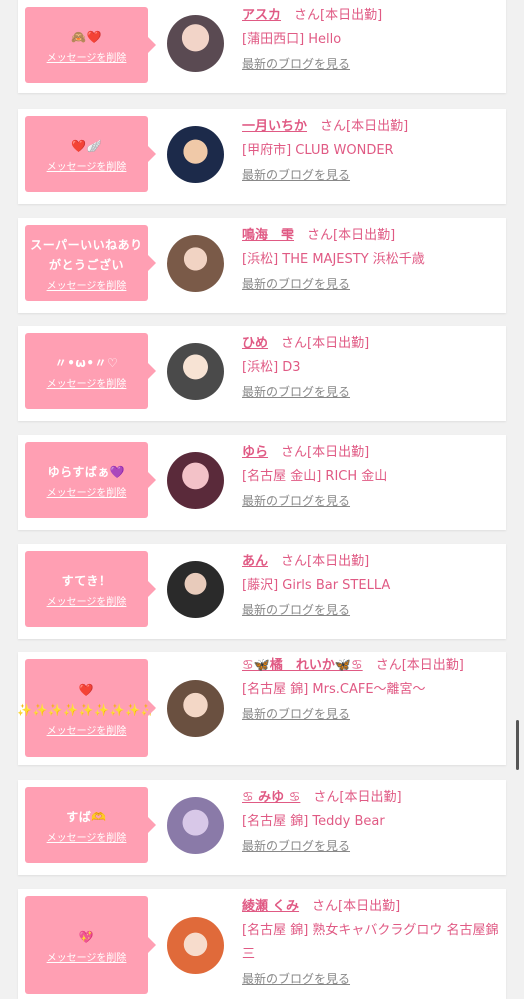  I want to click on message-text: ゆらすばぁ💜, so click(86, 471).